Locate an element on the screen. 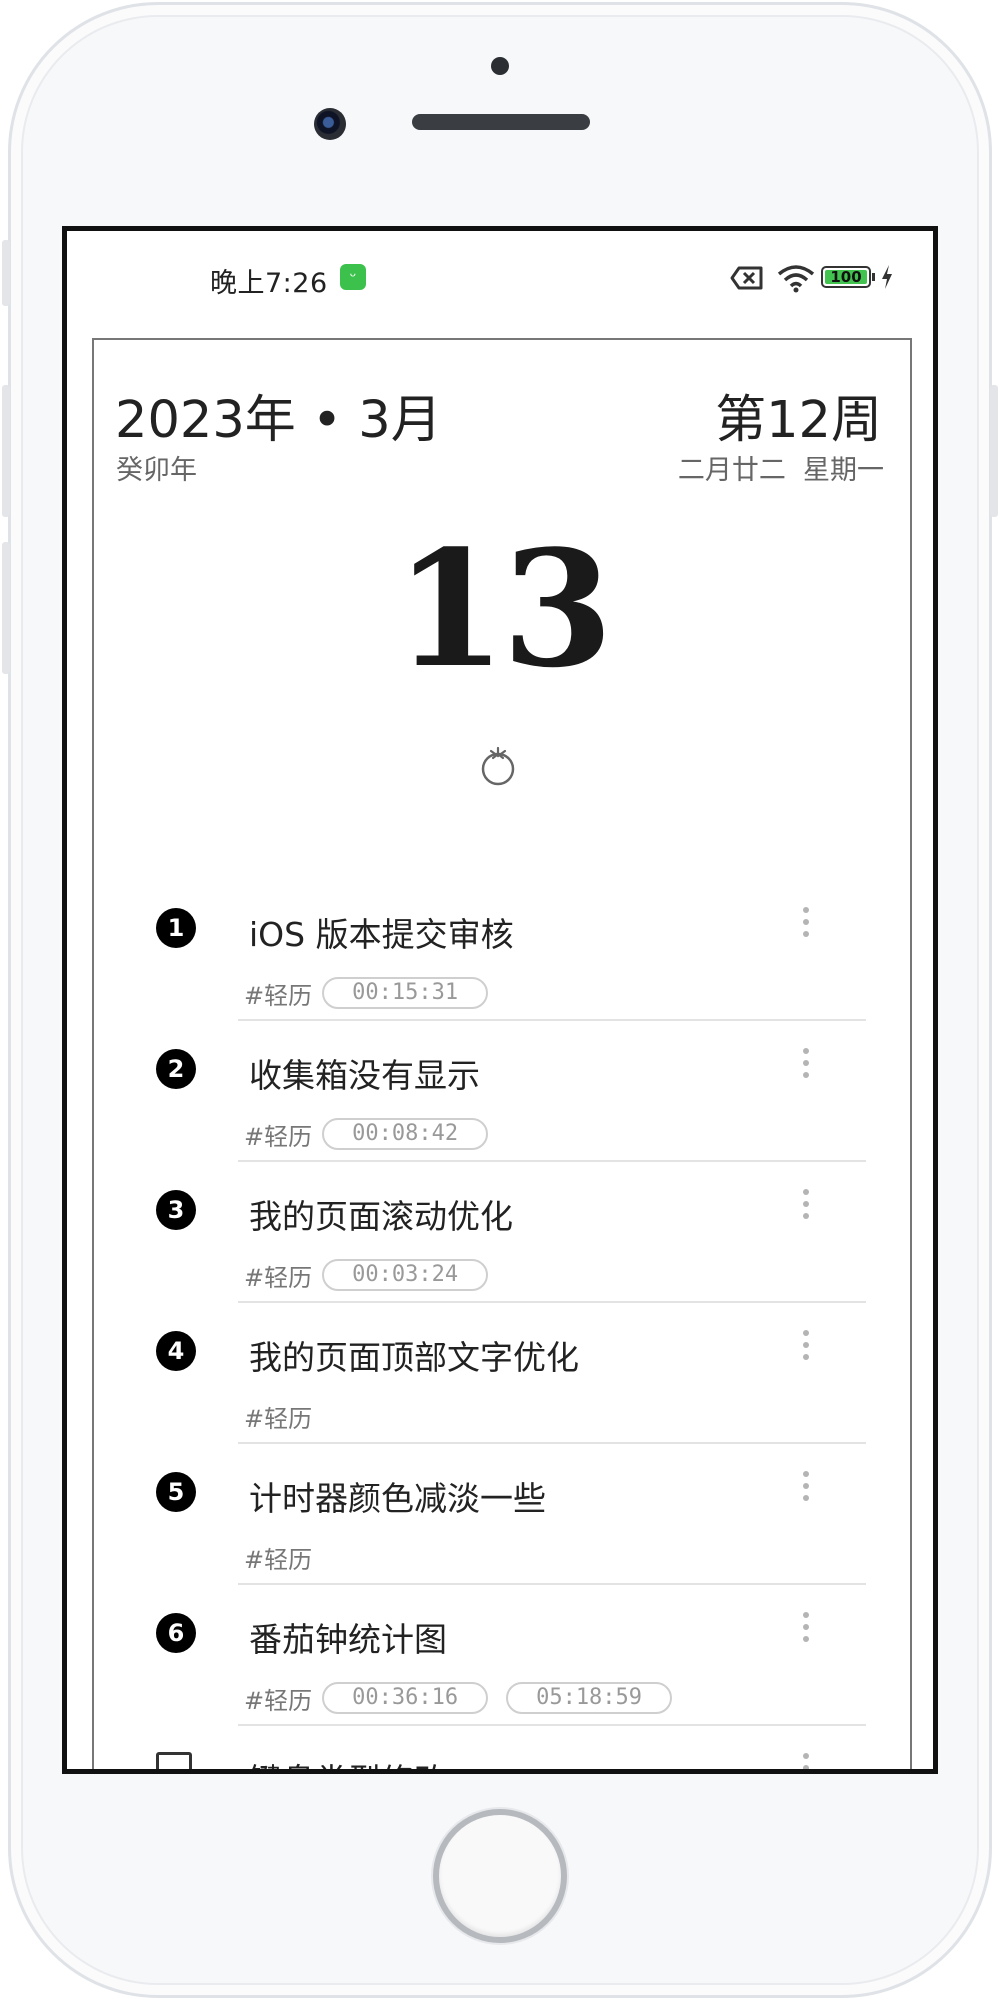 Image resolution: width=1000 pixels, height=2001 pixels. task-meta: #轻历 00:36:16 05:18:59 is located at coordinates (467, 1698).